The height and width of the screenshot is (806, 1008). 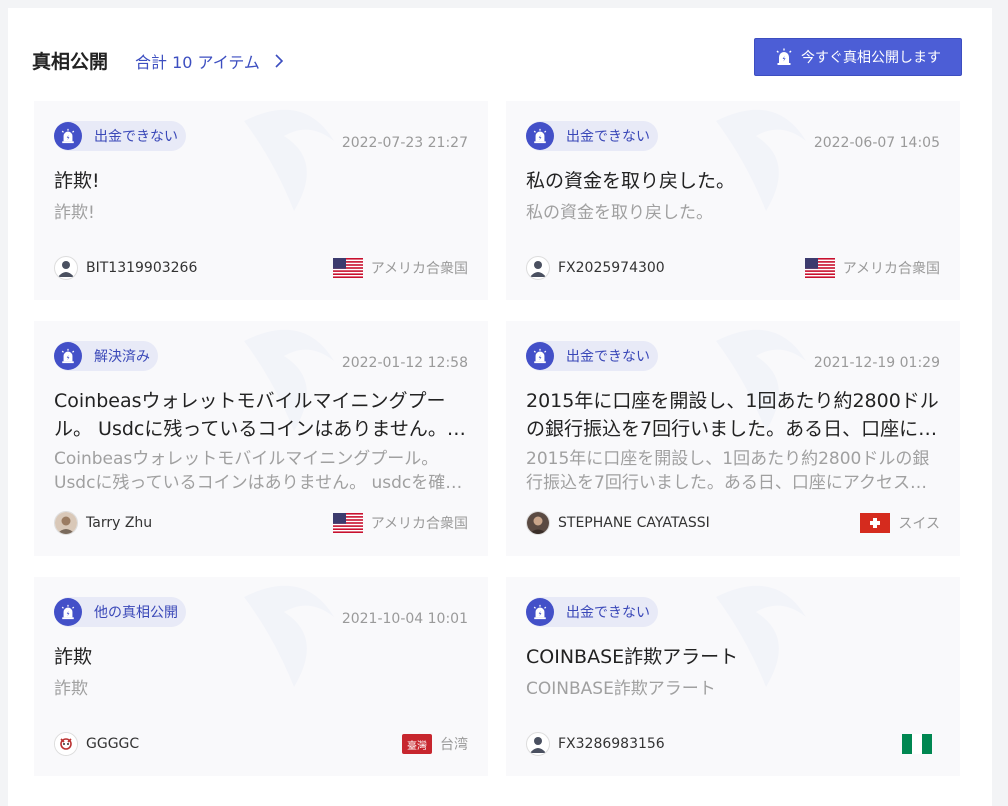 What do you see at coordinates (733, 181) in the screenshot?
I see `card-title: 私の資金を取り戻した。` at bounding box center [733, 181].